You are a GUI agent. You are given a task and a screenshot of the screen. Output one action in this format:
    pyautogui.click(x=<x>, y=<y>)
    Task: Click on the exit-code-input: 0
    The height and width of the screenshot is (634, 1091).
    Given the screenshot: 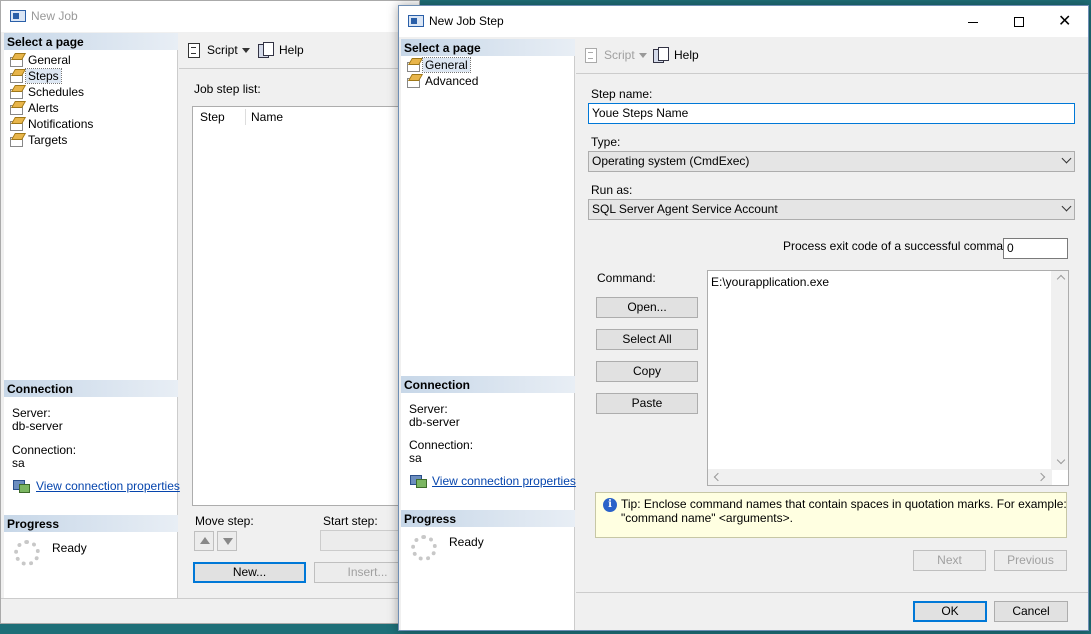 What is the action you would take?
    pyautogui.click(x=1035, y=248)
    